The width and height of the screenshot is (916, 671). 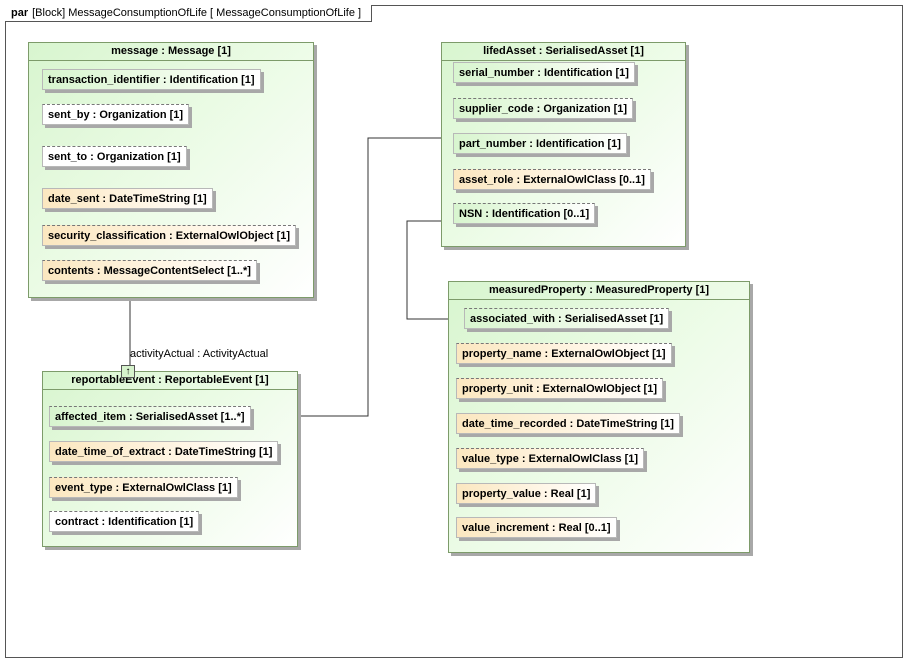 I want to click on prop-value-increment: value_increment : Real [0..1], so click(x=536, y=527).